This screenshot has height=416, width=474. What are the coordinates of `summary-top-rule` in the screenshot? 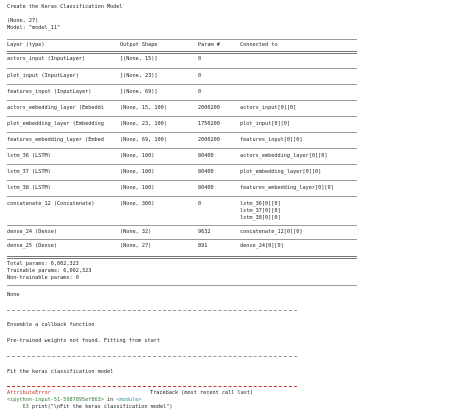 It's located at (182, 39).